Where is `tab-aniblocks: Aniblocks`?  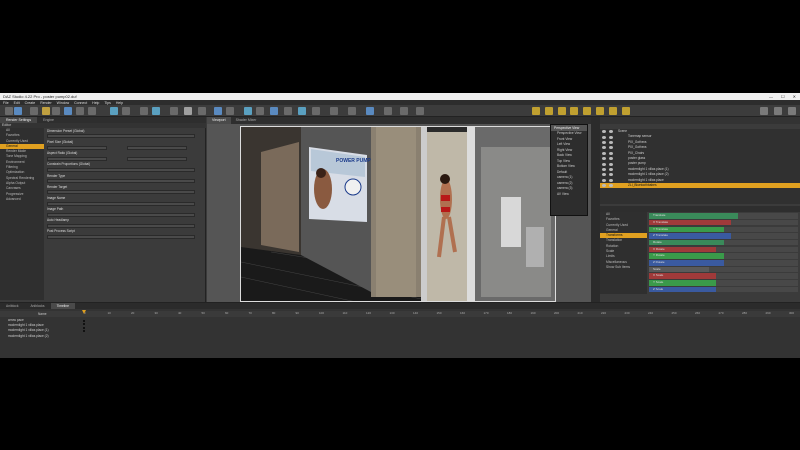
tab-aniblocks: Aniblocks is located at coordinates (37, 306).